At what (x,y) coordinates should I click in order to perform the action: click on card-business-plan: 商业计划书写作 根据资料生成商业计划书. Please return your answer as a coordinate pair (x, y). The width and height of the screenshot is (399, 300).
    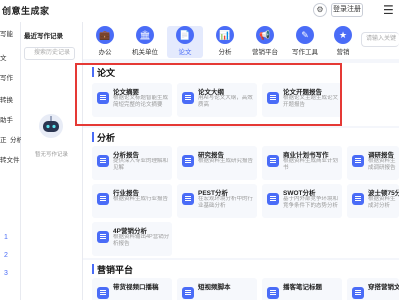
    Looking at the image, I should click on (302, 163).